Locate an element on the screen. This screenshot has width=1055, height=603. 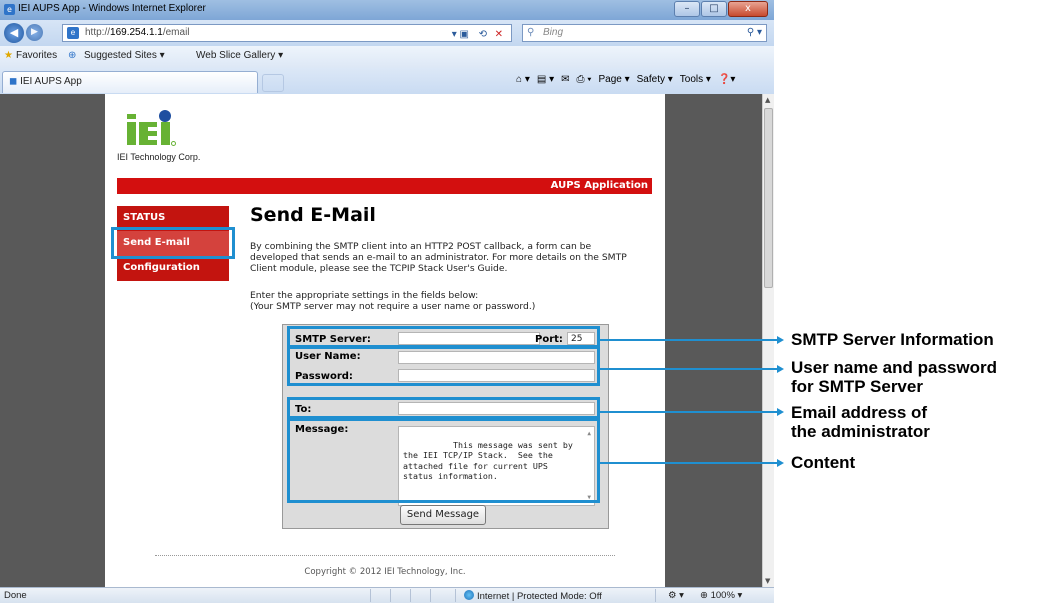
page-title: Send E-Mail is located at coordinates (313, 215).